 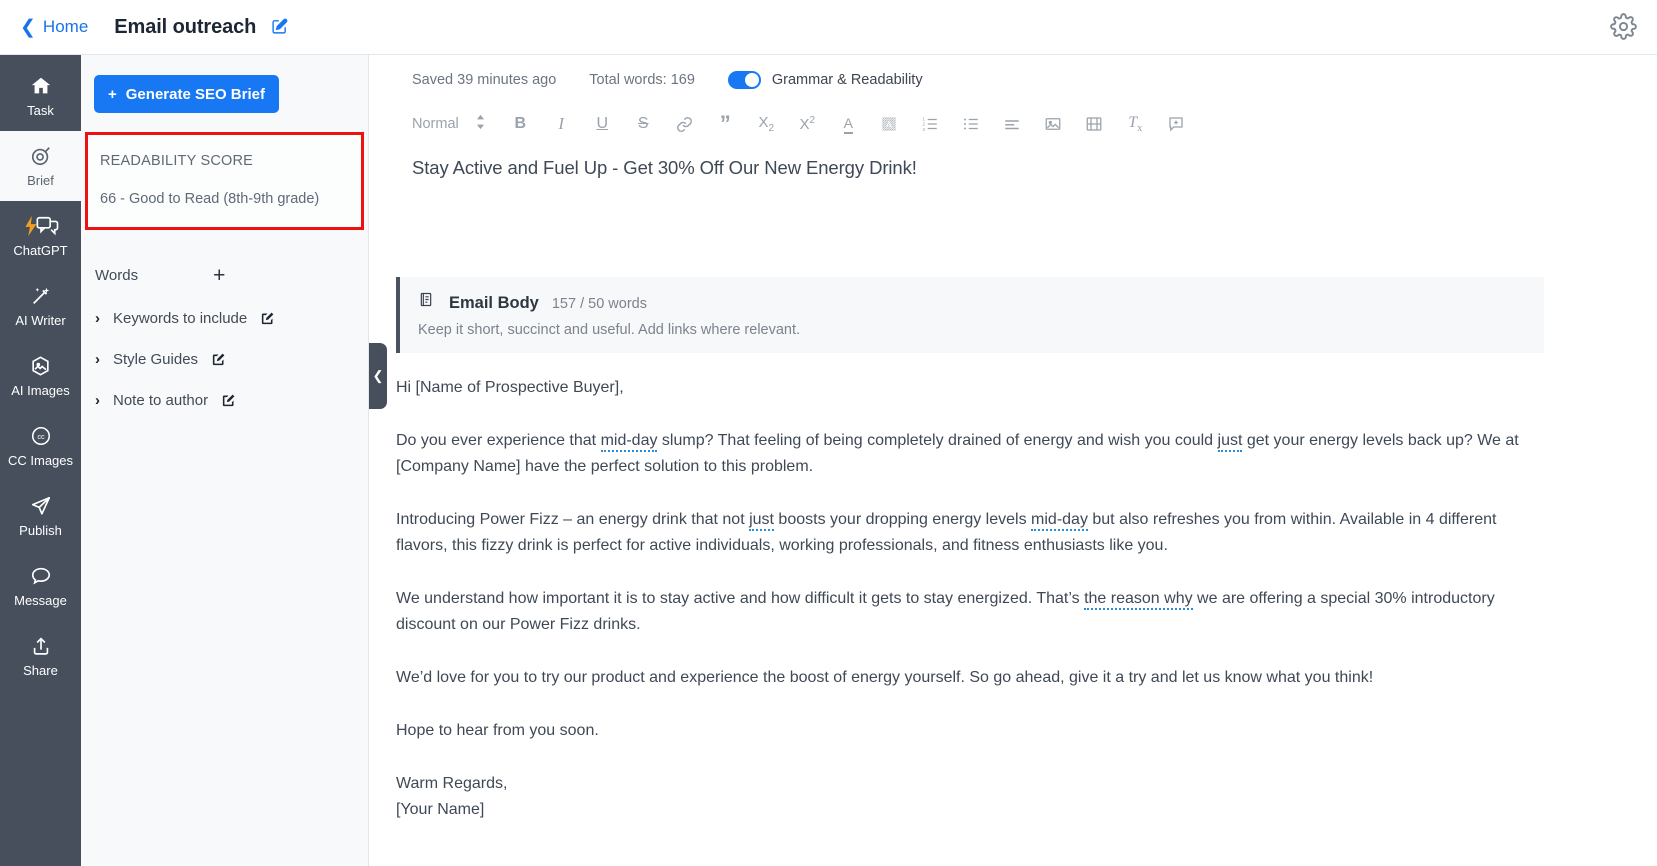 What do you see at coordinates (41, 87) in the screenshot?
I see `home-icon` at bounding box center [41, 87].